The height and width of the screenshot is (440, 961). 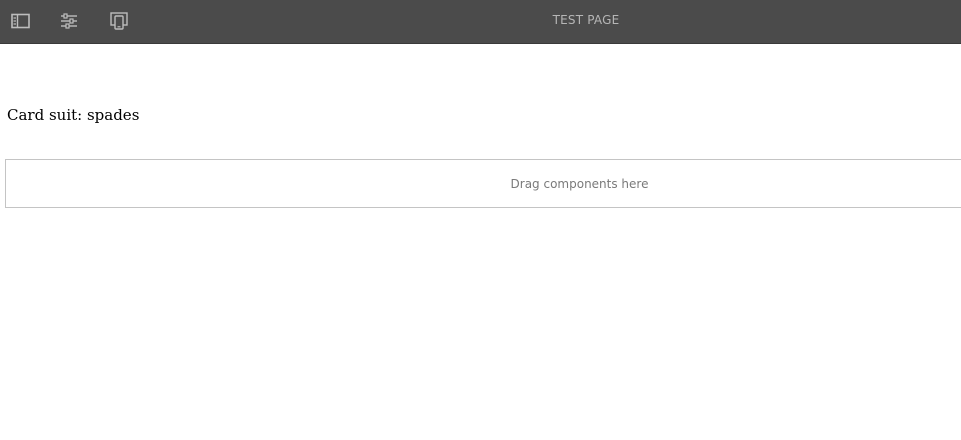 I want to click on page-properties-button, so click(x=69, y=21).